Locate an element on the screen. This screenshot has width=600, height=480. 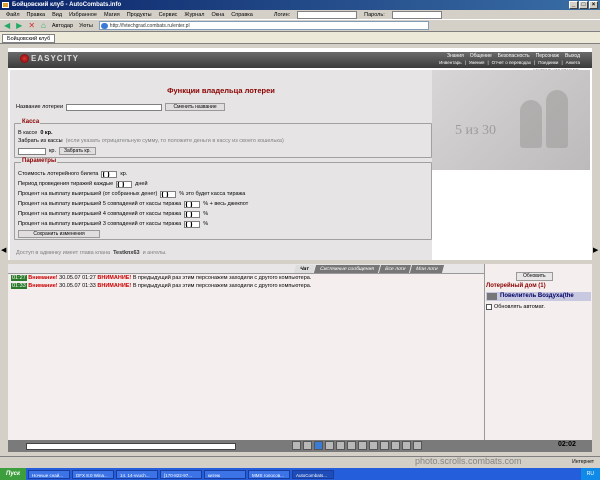
minimize-button: _ is located at coordinates (573, 5).